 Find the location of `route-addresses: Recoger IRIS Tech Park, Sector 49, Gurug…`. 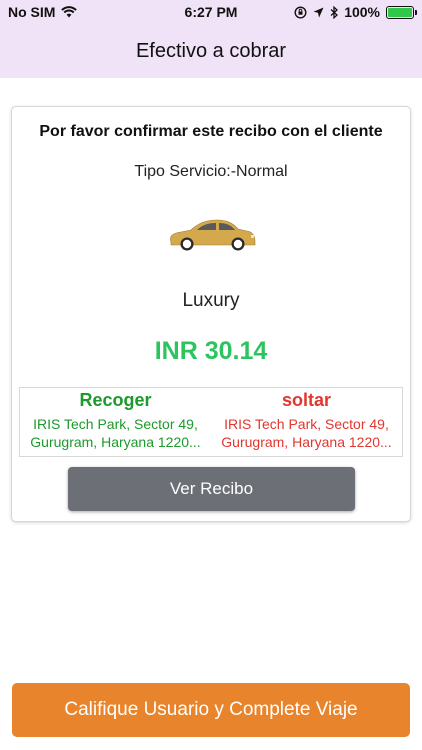

route-addresses: Recoger IRIS Tech Park, Sector 49, Gurug… is located at coordinates (211, 422).